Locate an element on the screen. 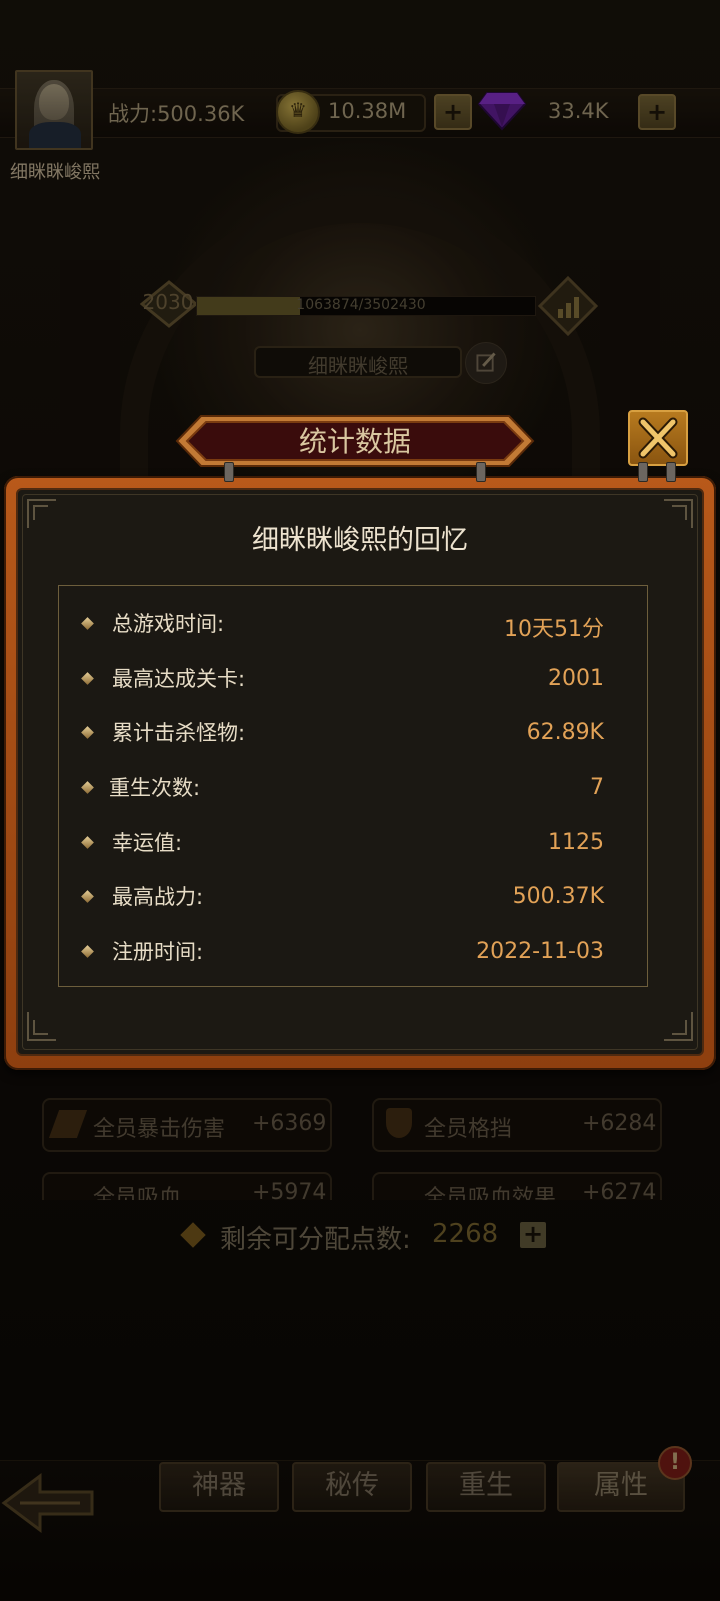  modal-title: 统计数据 is located at coordinates (354, 441).